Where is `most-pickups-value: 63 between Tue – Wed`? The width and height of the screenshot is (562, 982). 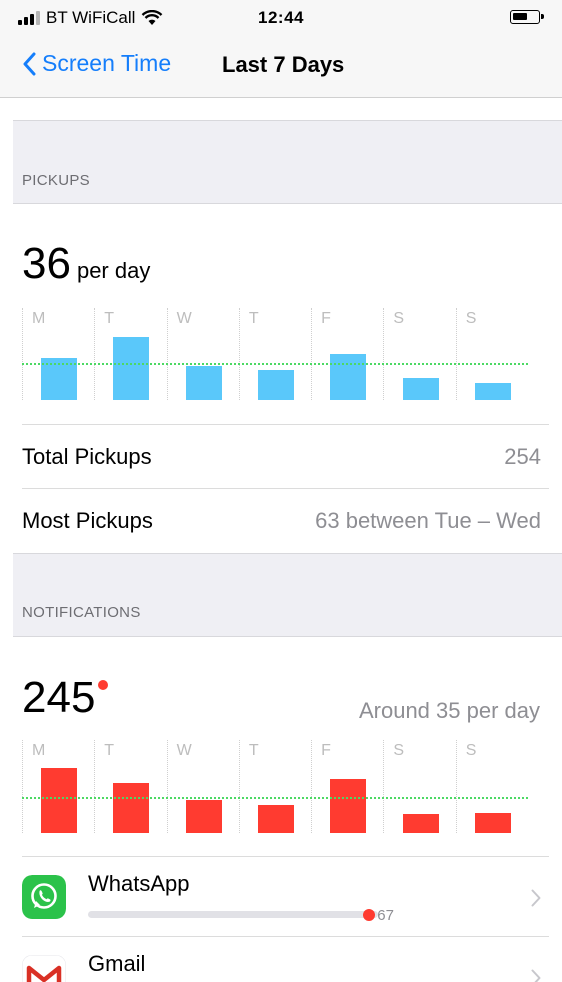 most-pickups-value: 63 between Tue – Wed is located at coordinates (428, 520).